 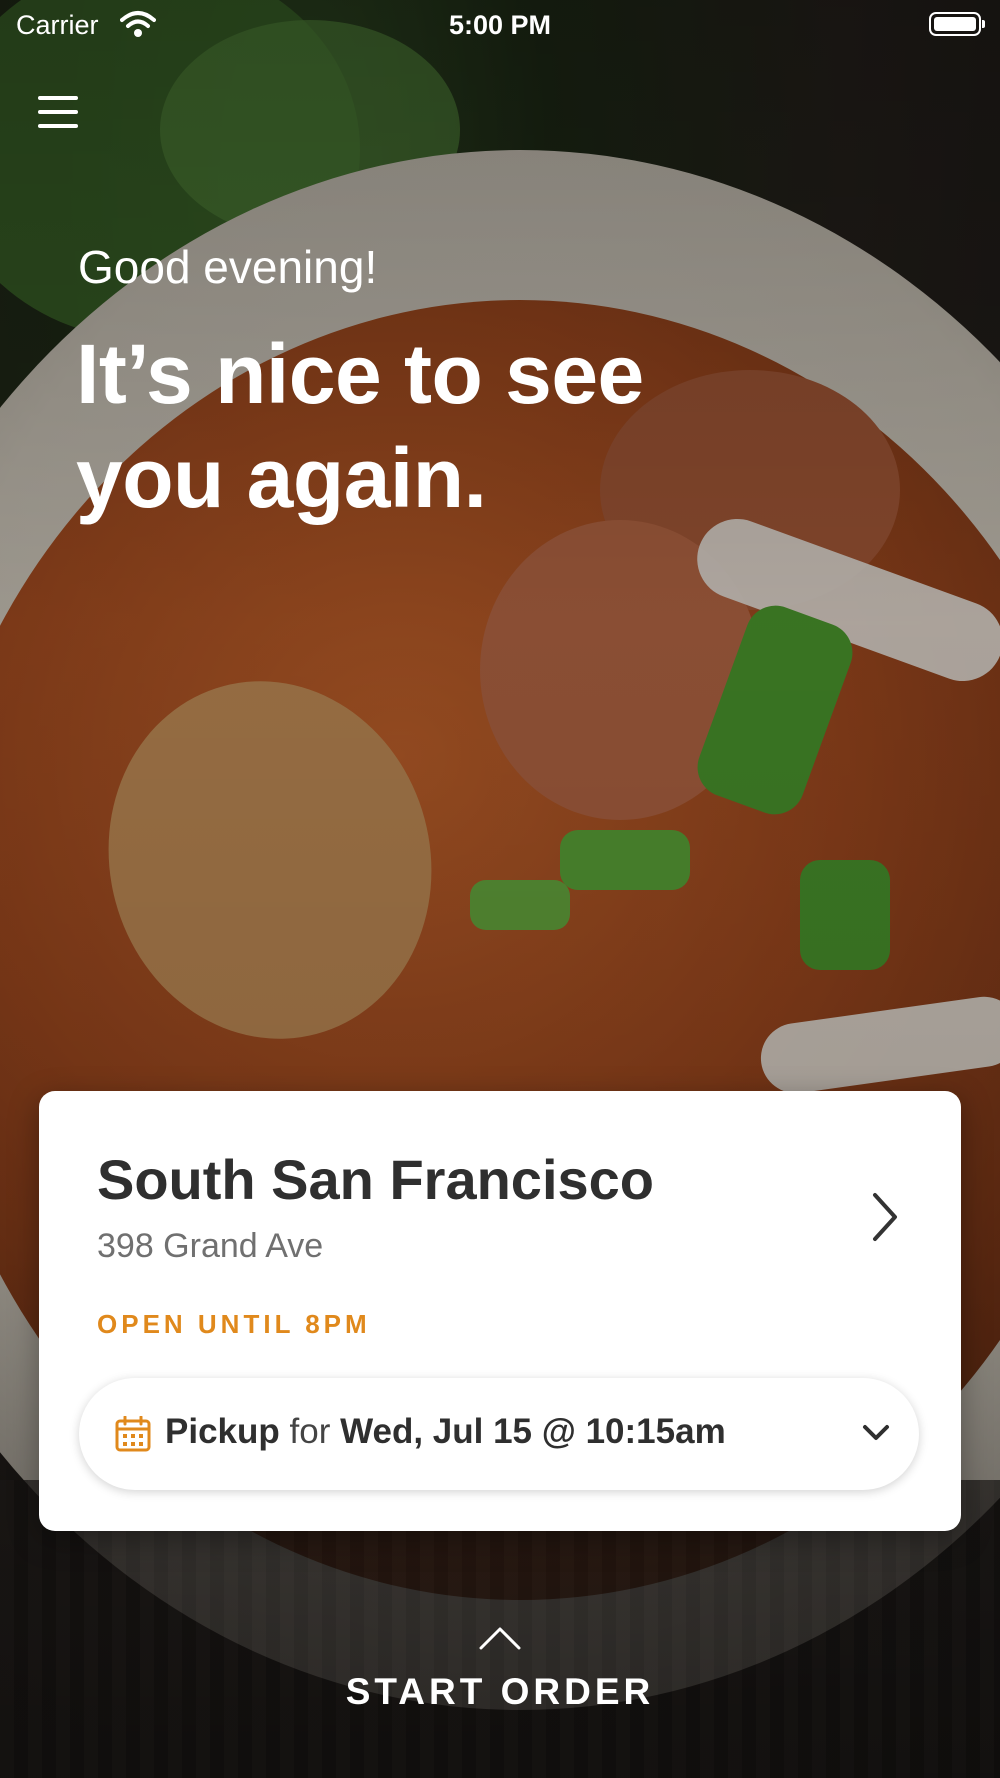 What do you see at coordinates (281, 478) in the screenshot?
I see `headline-line-2: you again.` at bounding box center [281, 478].